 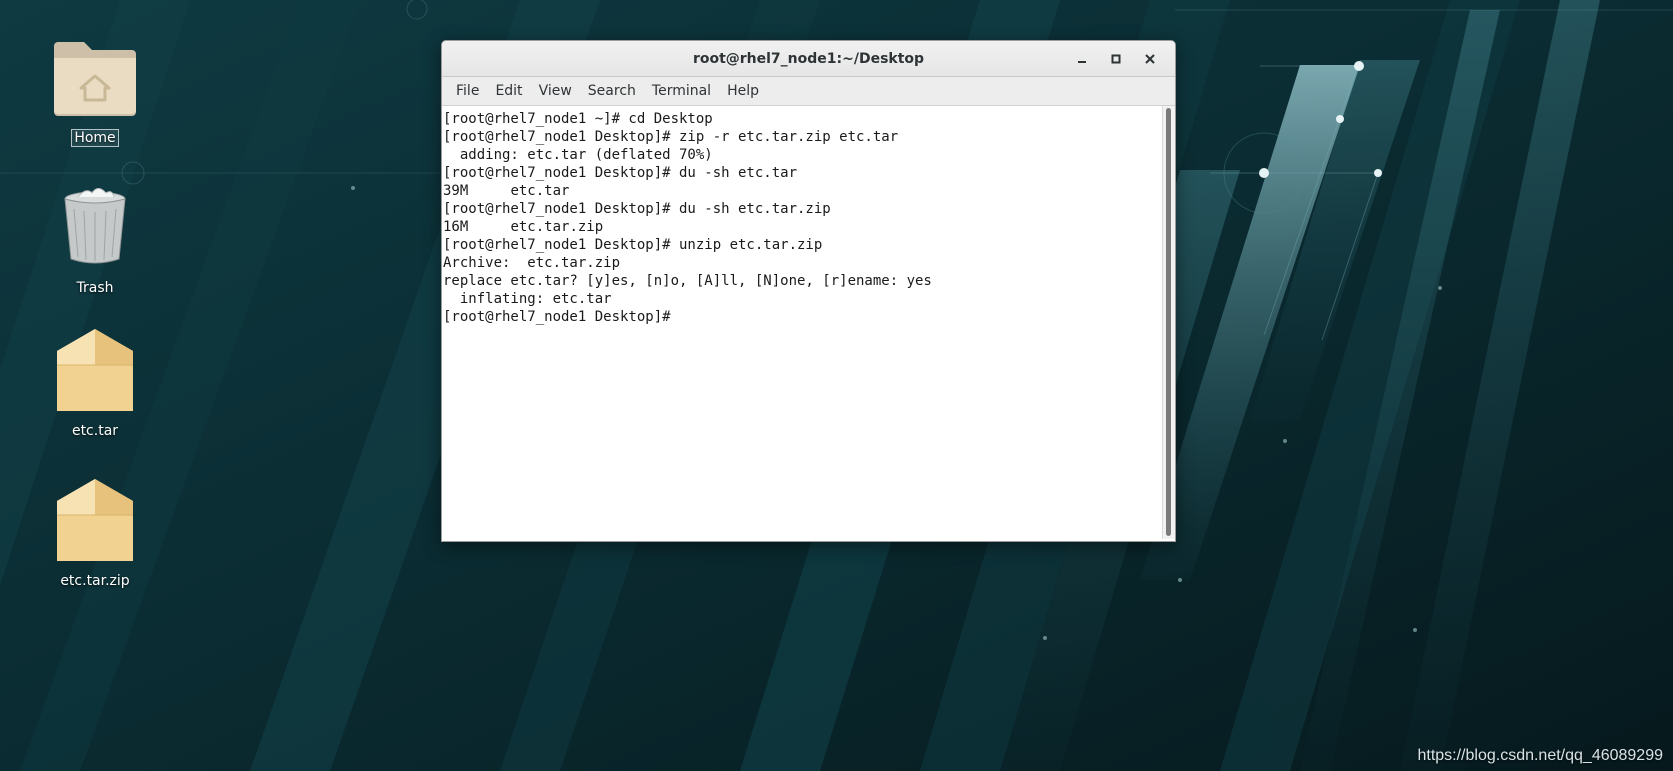 I want to click on menu-edit: Edit, so click(x=508, y=91).